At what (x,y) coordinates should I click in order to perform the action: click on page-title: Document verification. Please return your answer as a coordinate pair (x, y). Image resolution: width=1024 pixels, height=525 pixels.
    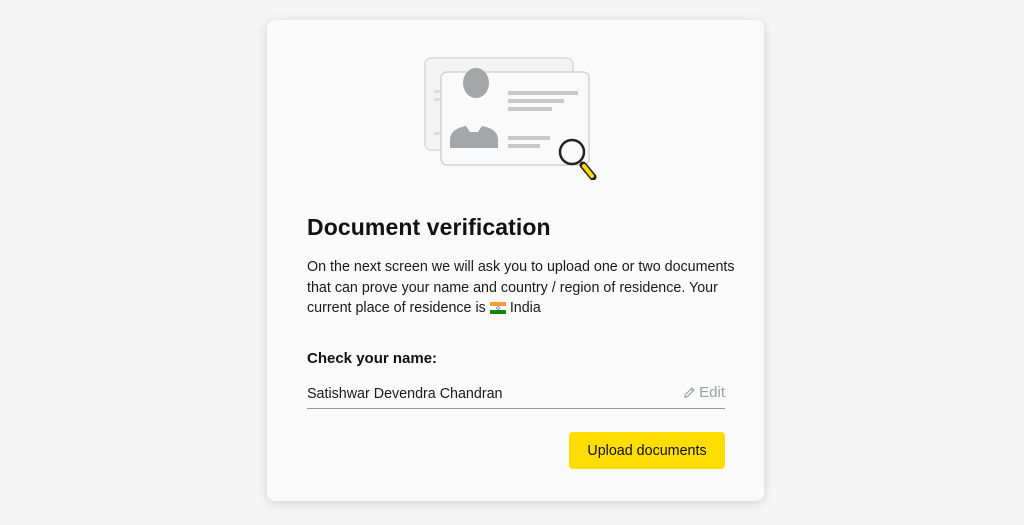
    Looking at the image, I should click on (429, 227).